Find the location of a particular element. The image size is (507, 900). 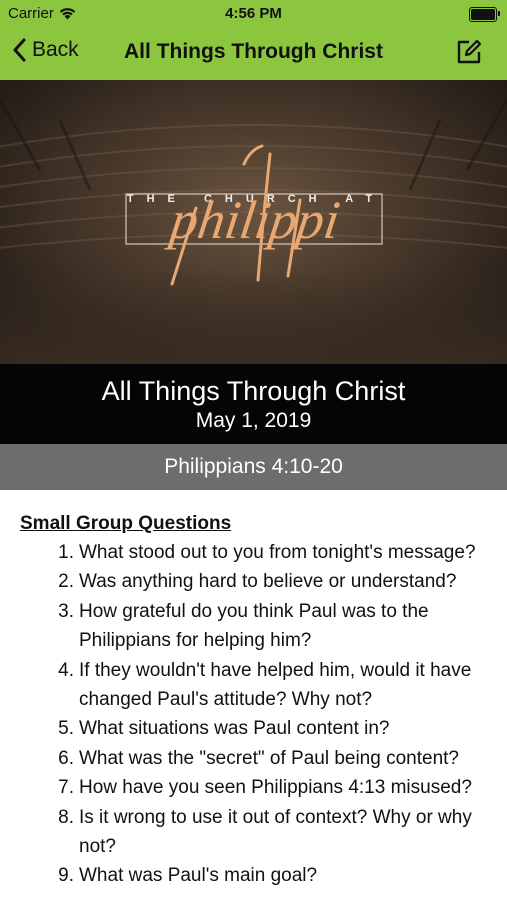

question-number: 3. is located at coordinates (66, 611).